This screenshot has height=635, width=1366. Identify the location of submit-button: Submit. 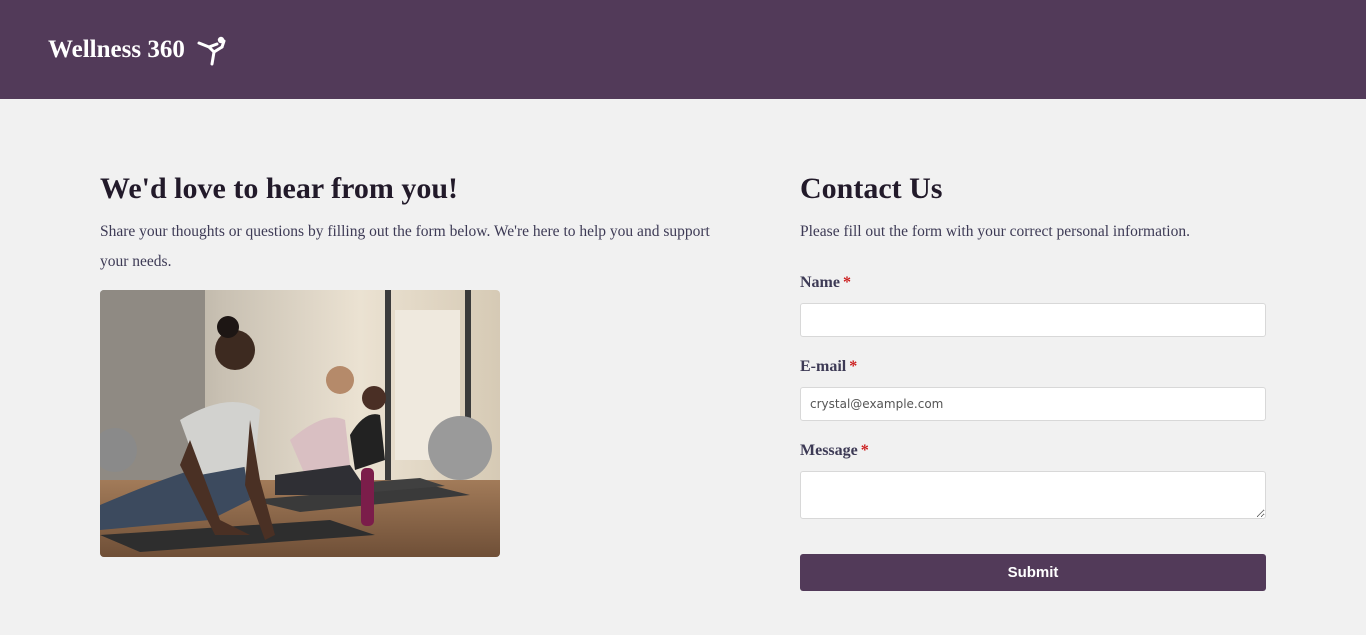
(1033, 572).